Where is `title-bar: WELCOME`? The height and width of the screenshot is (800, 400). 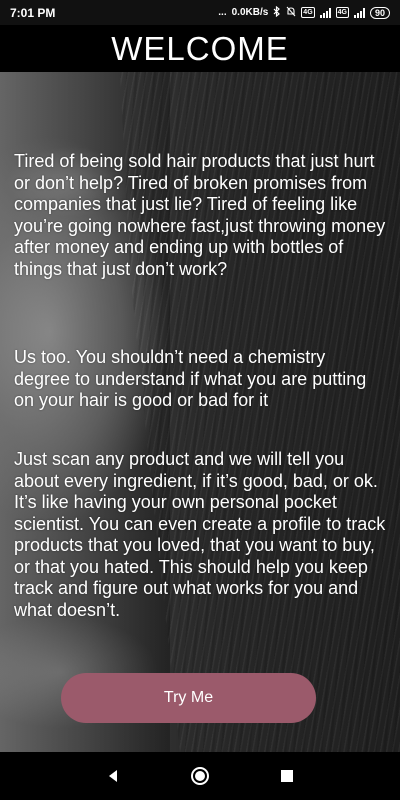
title-bar: WELCOME is located at coordinates (200, 48).